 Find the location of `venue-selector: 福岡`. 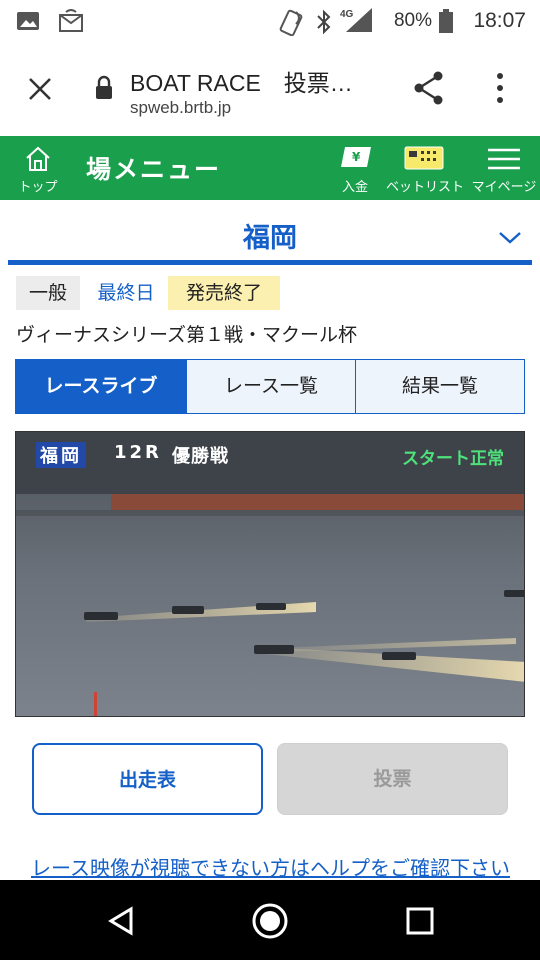

venue-selector: 福岡 is located at coordinates (270, 233).